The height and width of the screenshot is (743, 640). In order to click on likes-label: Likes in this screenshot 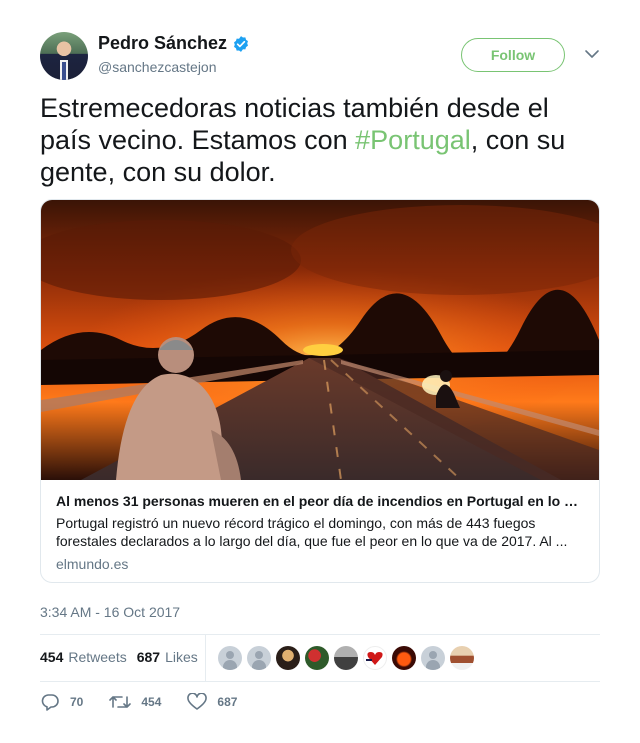, I will do `click(181, 657)`.